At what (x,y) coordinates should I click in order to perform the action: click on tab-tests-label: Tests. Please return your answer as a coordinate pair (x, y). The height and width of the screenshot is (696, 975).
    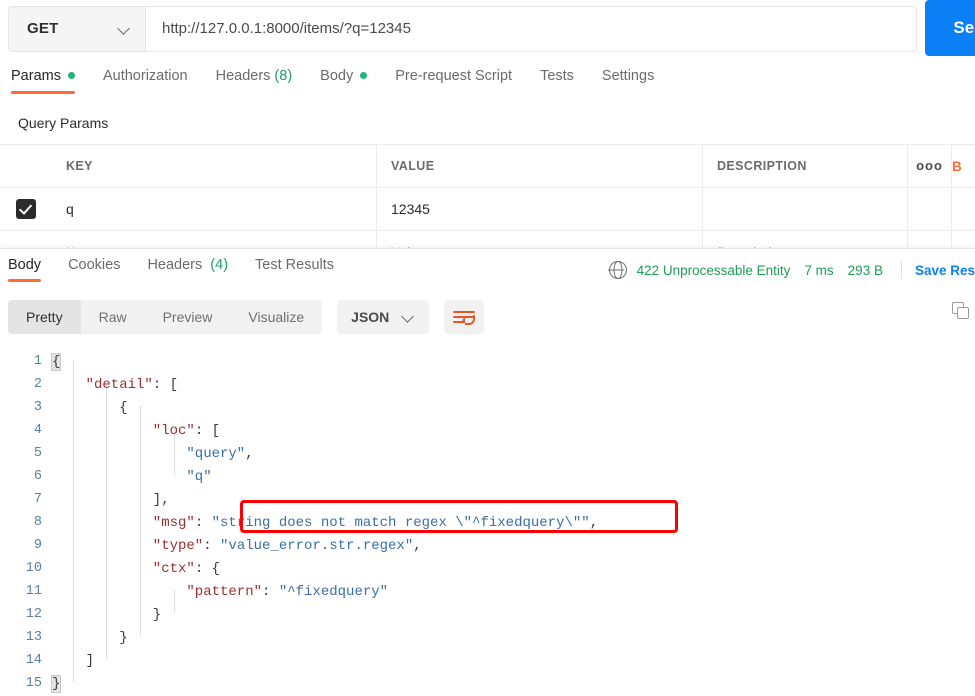
    Looking at the image, I should click on (557, 76).